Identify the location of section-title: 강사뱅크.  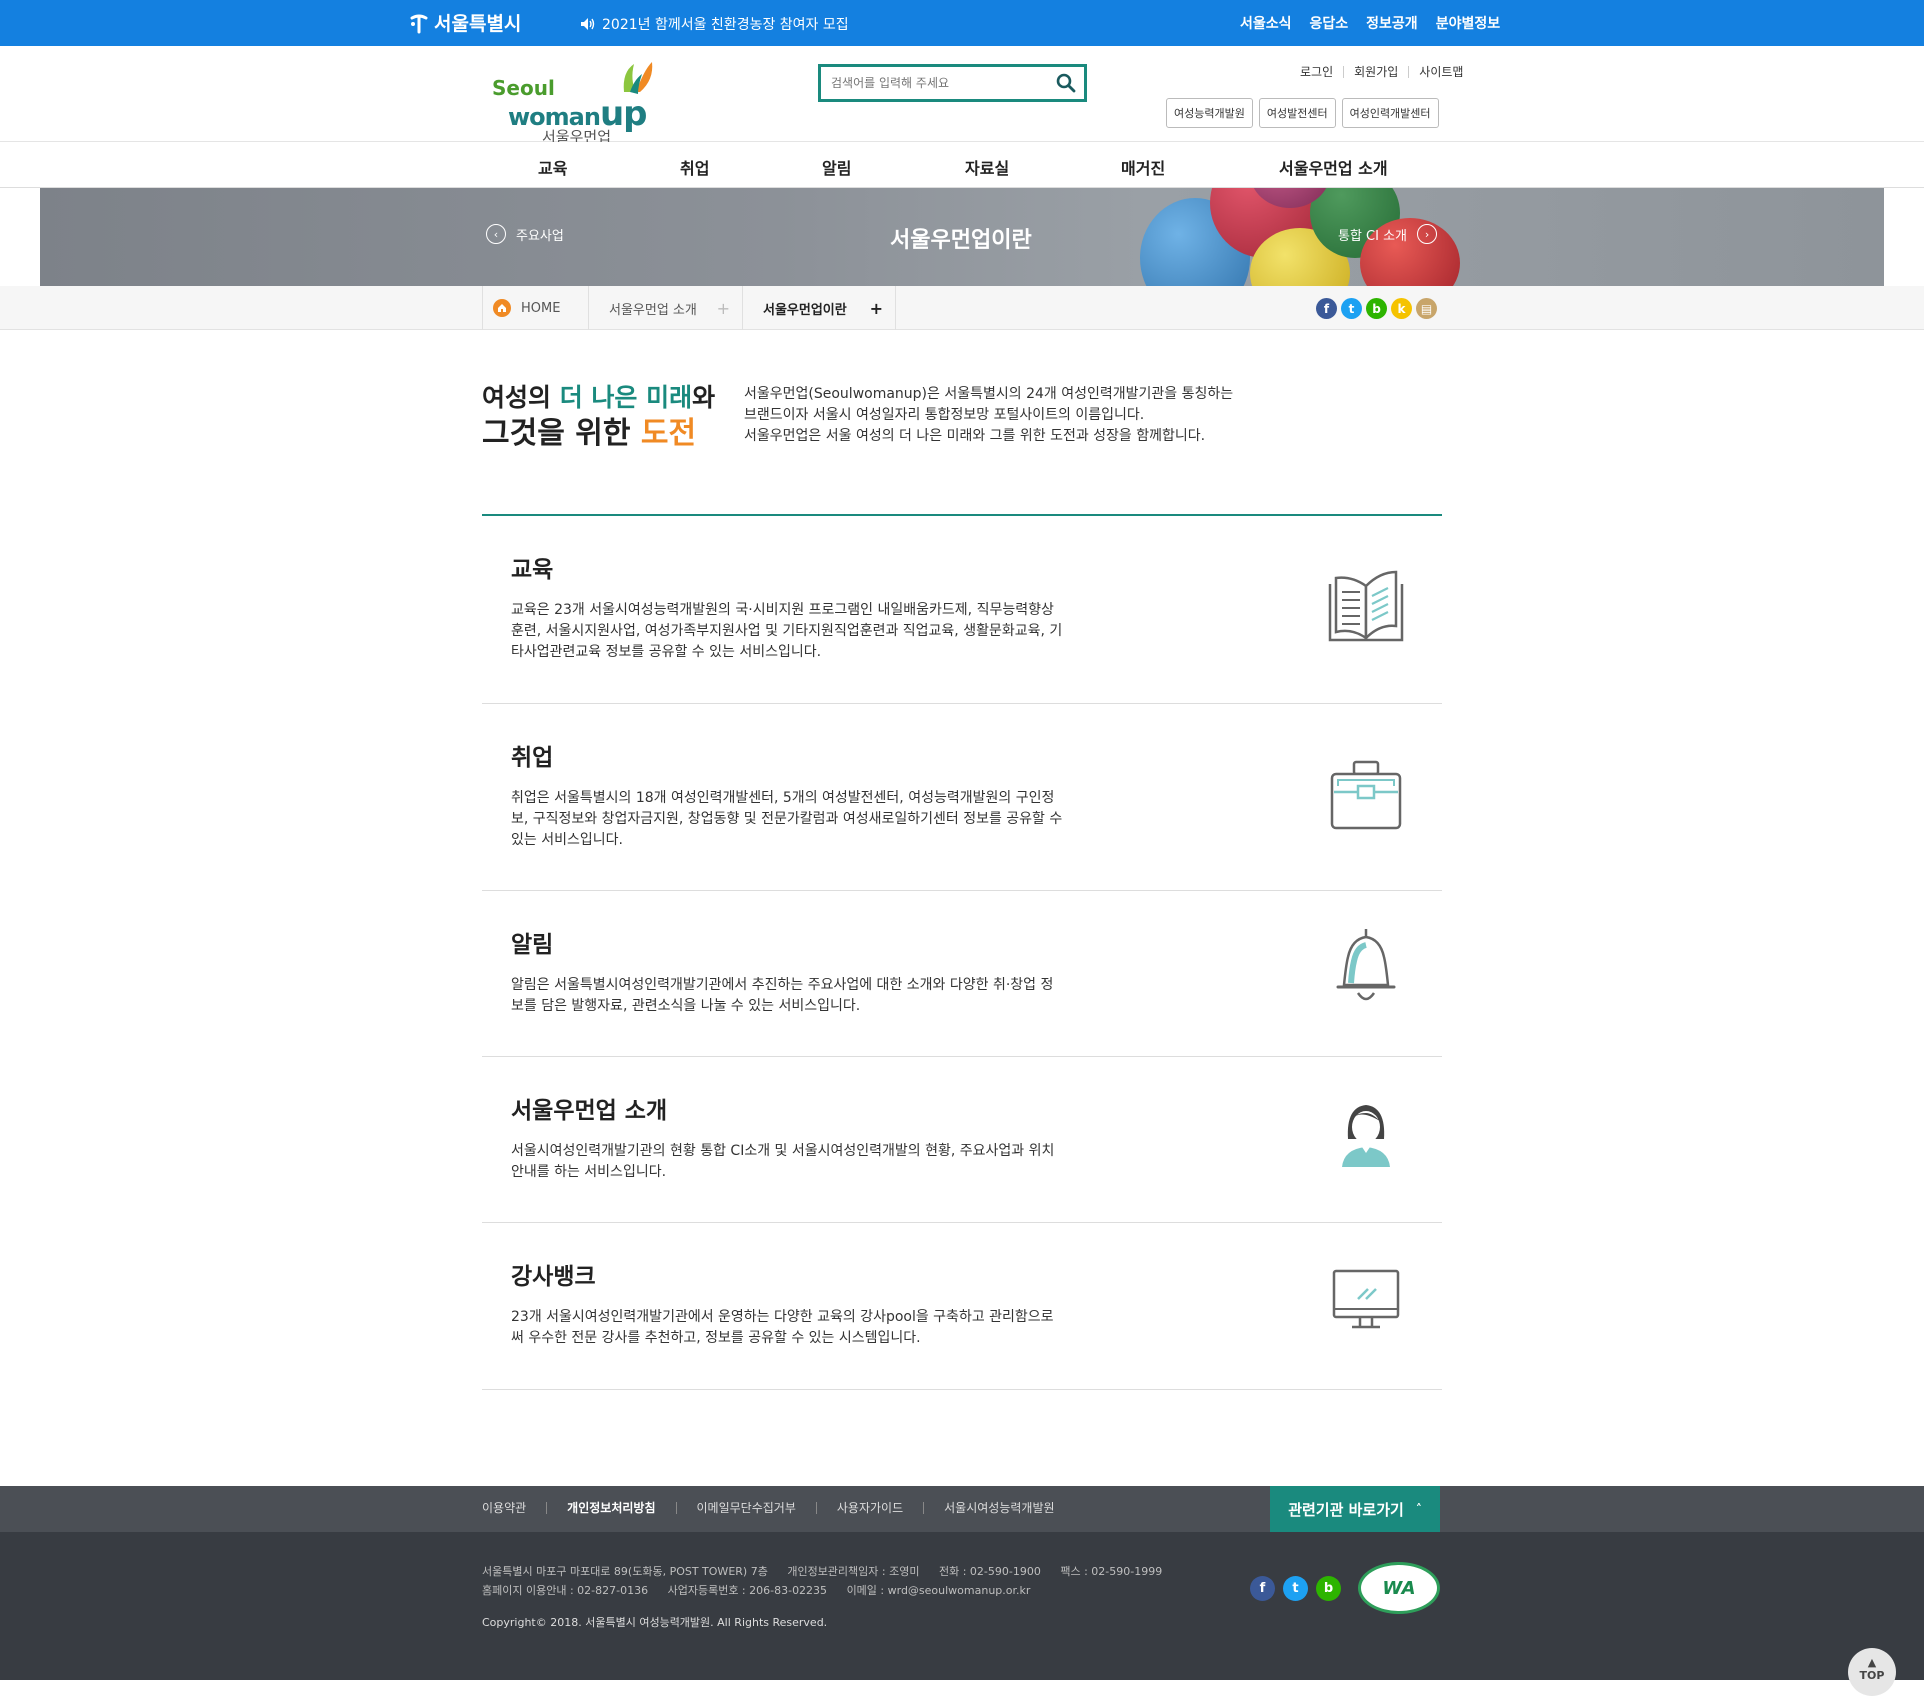
(553, 1277).